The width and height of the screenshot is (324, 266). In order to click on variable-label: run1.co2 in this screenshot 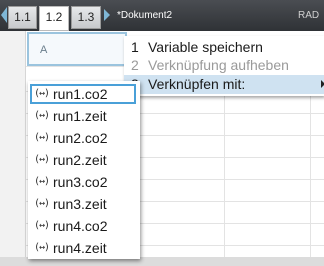, I will do `click(80, 94)`.